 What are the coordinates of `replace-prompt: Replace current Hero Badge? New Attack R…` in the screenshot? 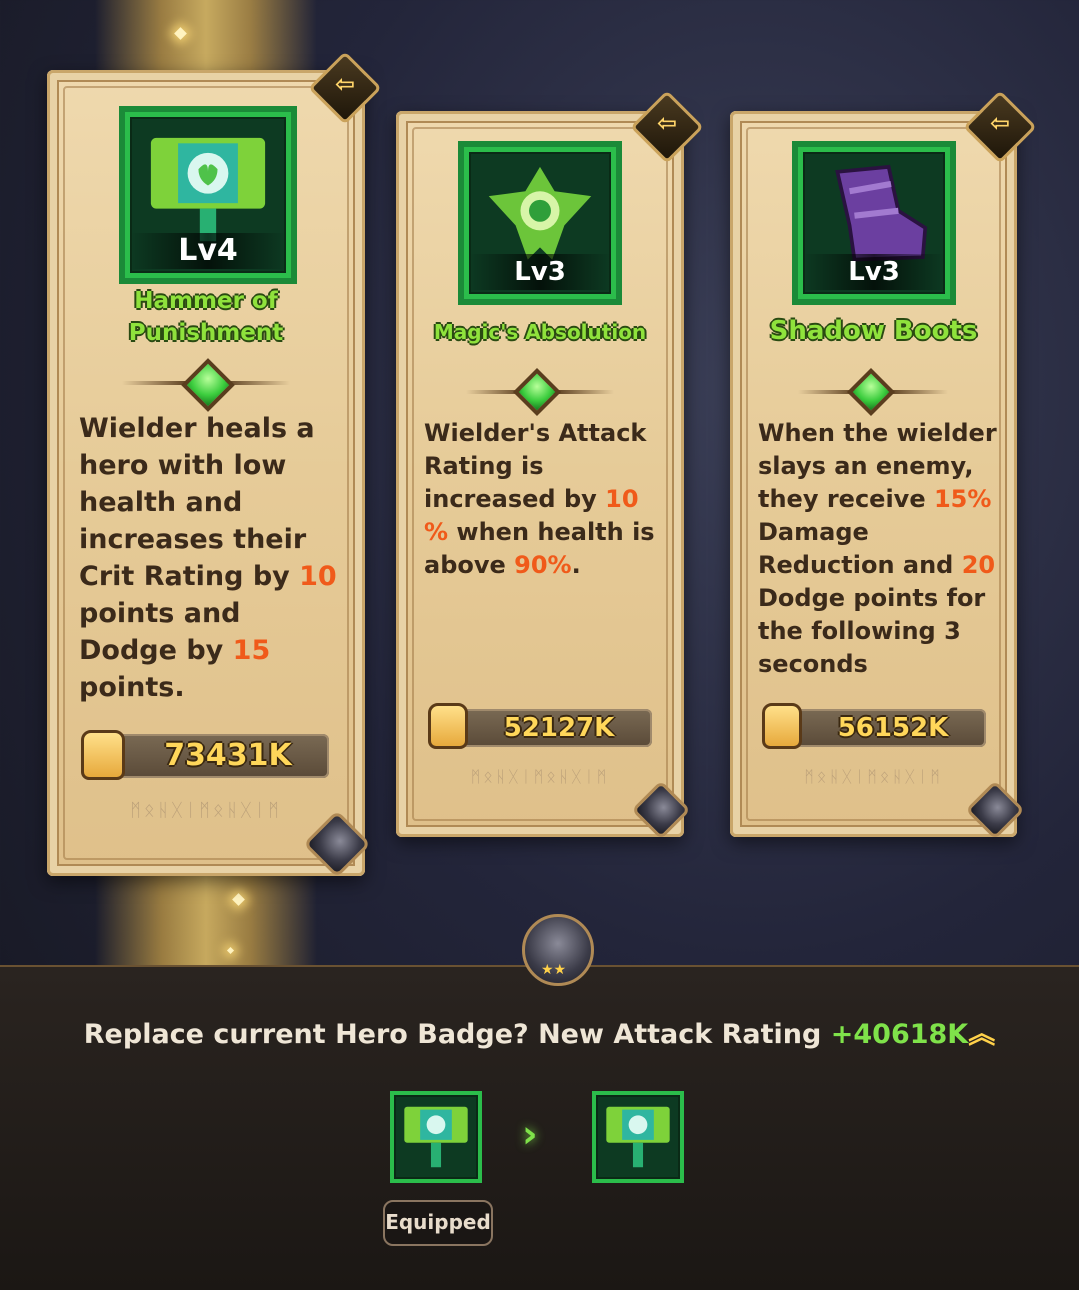 It's located at (539, 1031).